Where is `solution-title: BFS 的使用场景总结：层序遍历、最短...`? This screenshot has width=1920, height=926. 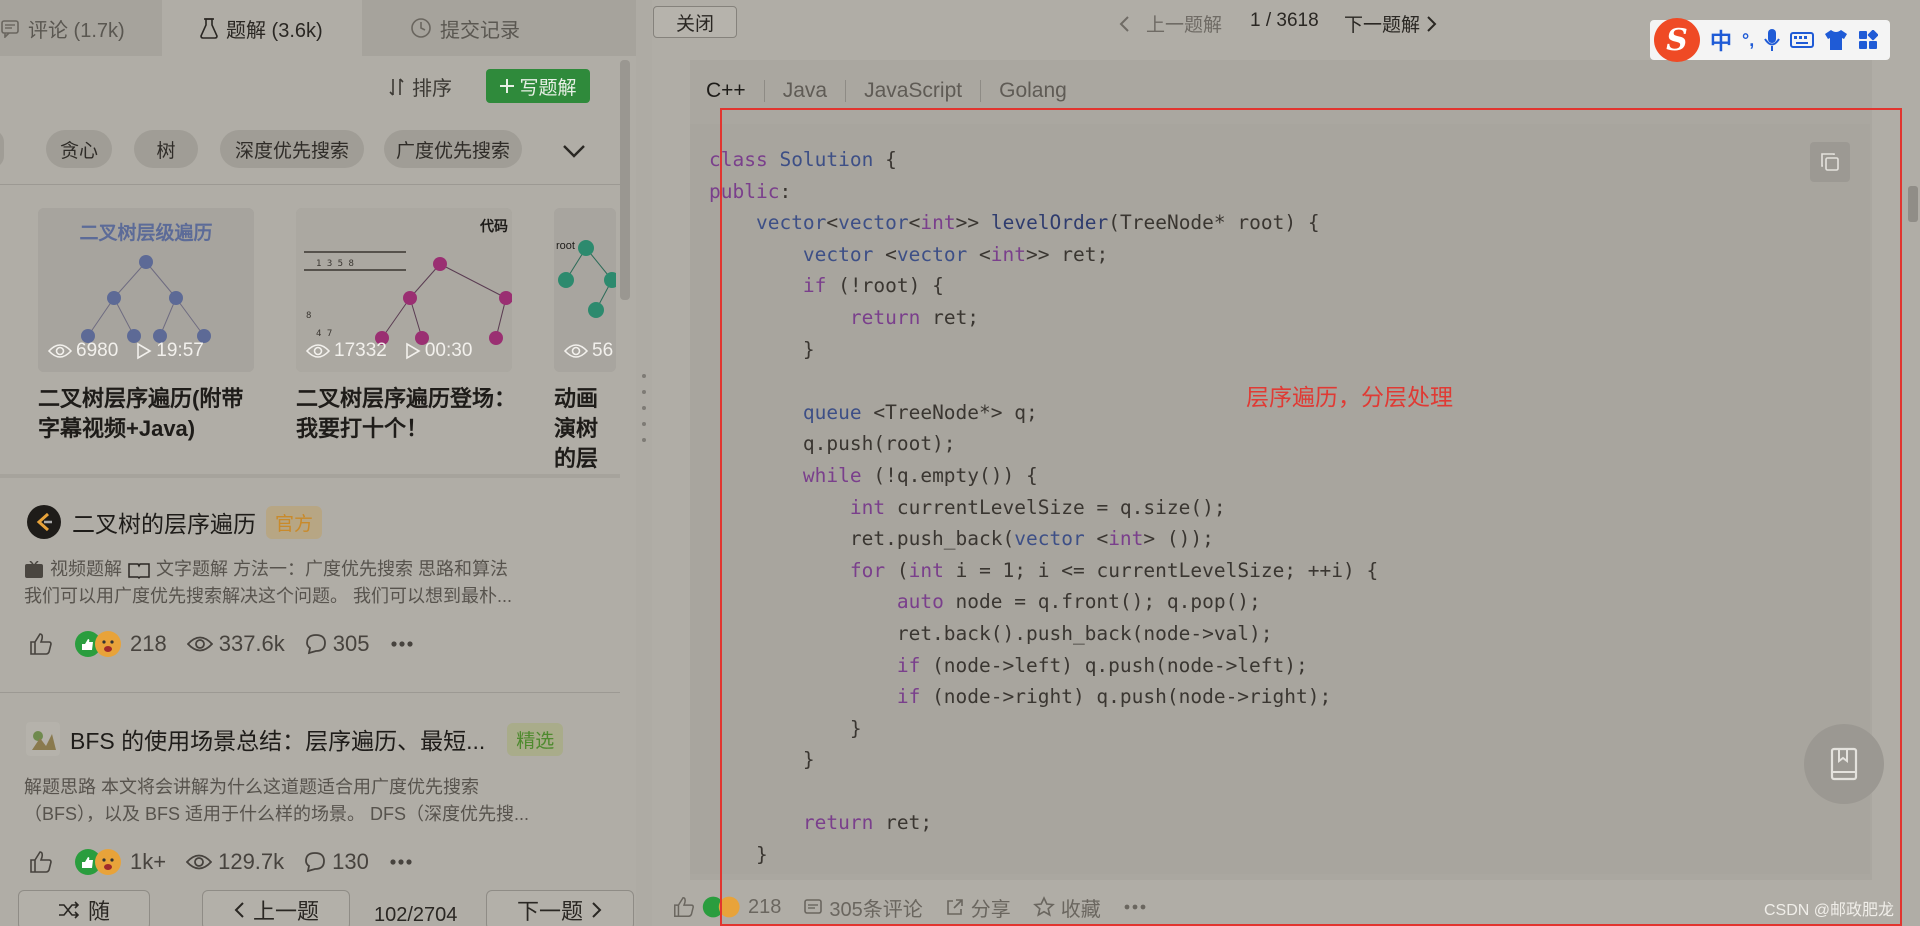 solution-title: BFS 的使用场景总结：层序遍历、最短... is located at coordinates (277, 739).